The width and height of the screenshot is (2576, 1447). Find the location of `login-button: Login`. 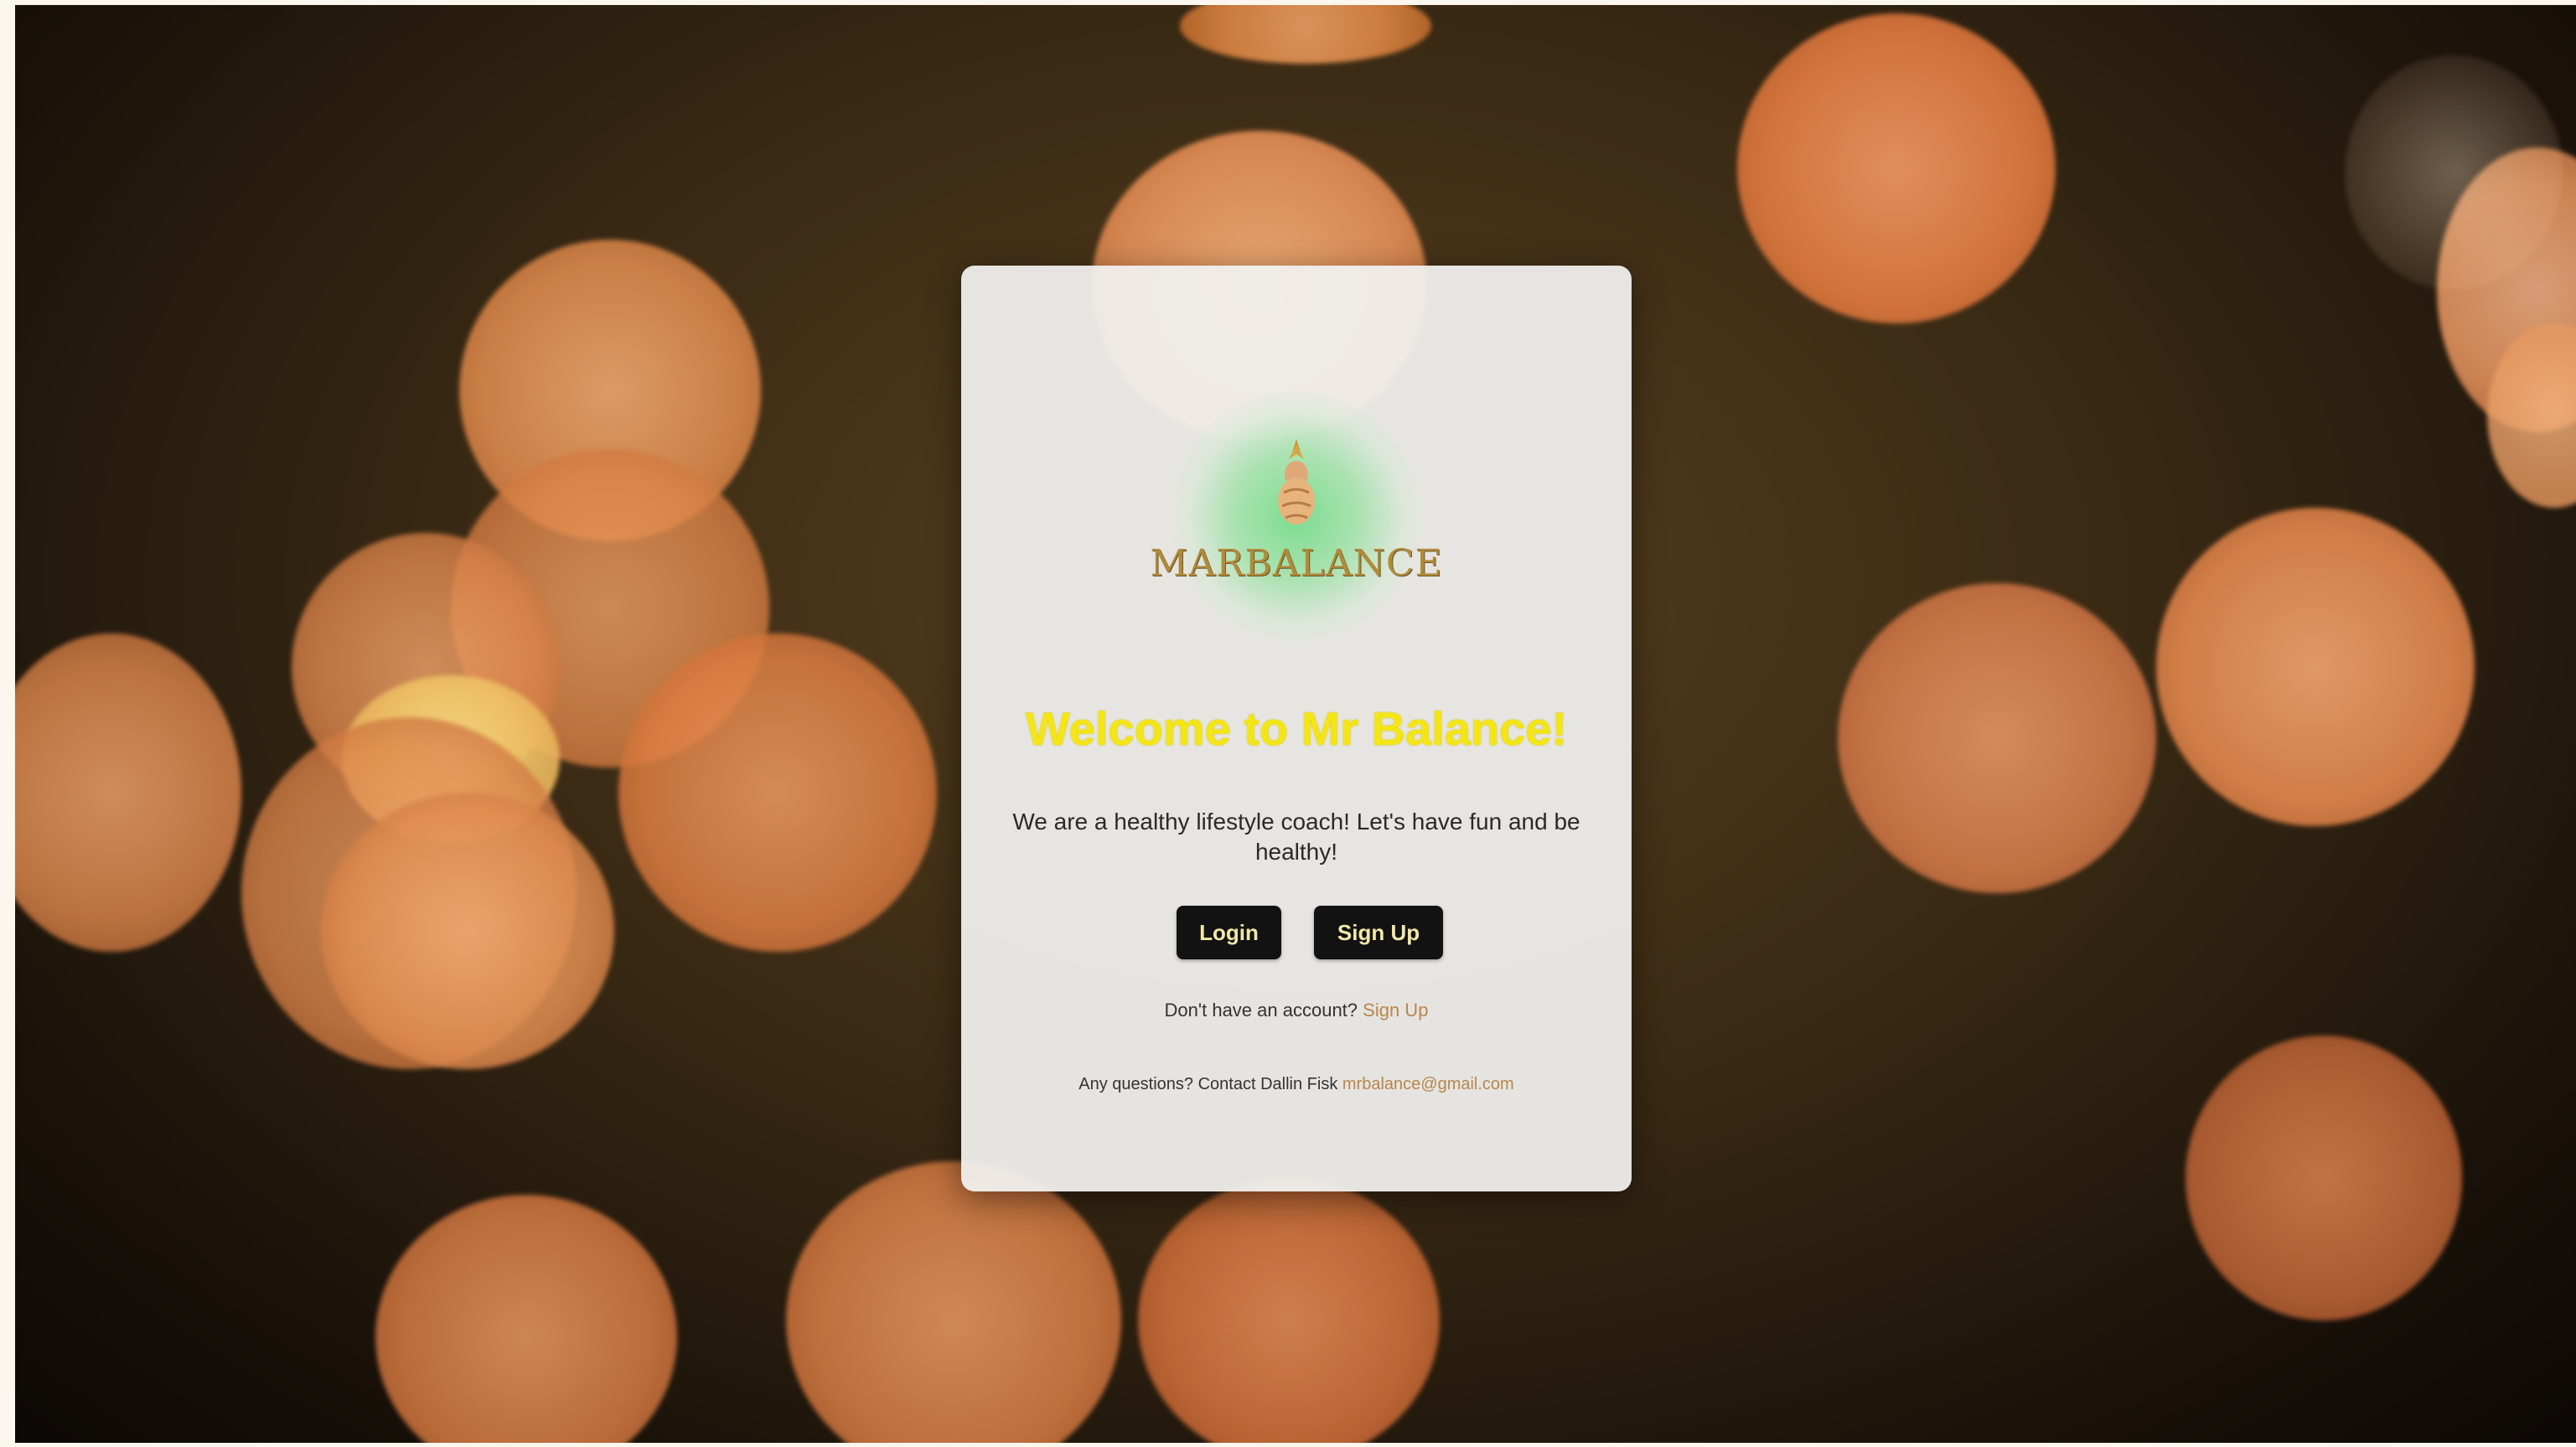

login-button: Login is located at coordinates (1229, 932).